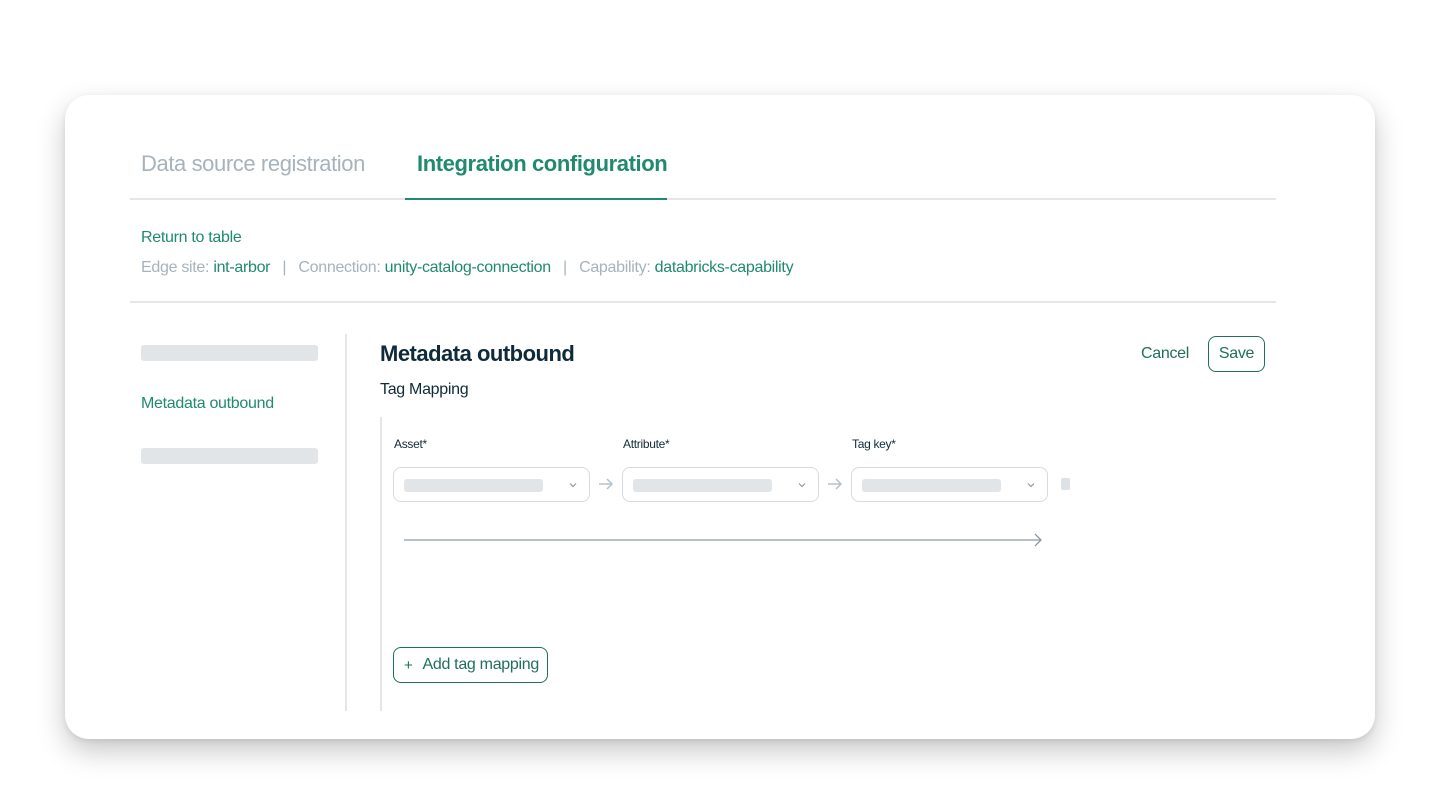  I want to click on capability-value: databricks-capability, so click(724, 267).